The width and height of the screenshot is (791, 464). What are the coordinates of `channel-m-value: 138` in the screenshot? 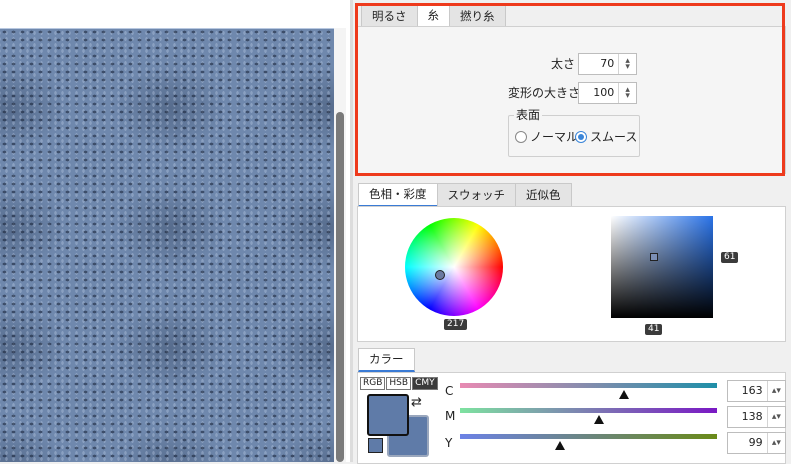 It's located at (747, 417).